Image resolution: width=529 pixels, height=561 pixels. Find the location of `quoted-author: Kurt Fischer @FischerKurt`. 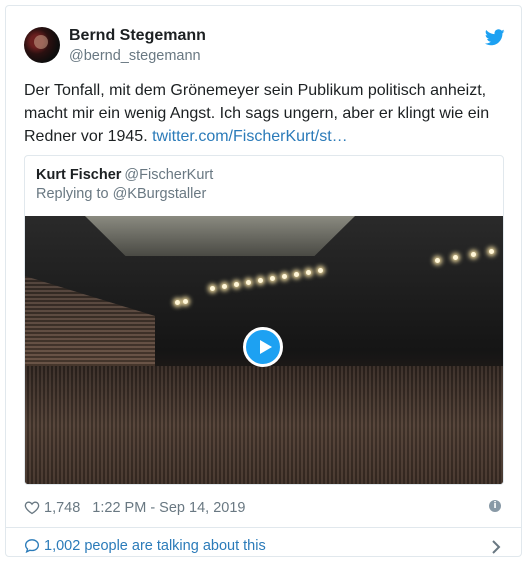

quoted-author: Kurt Fischer @FischerKurt is located at coordinates (124, 175).